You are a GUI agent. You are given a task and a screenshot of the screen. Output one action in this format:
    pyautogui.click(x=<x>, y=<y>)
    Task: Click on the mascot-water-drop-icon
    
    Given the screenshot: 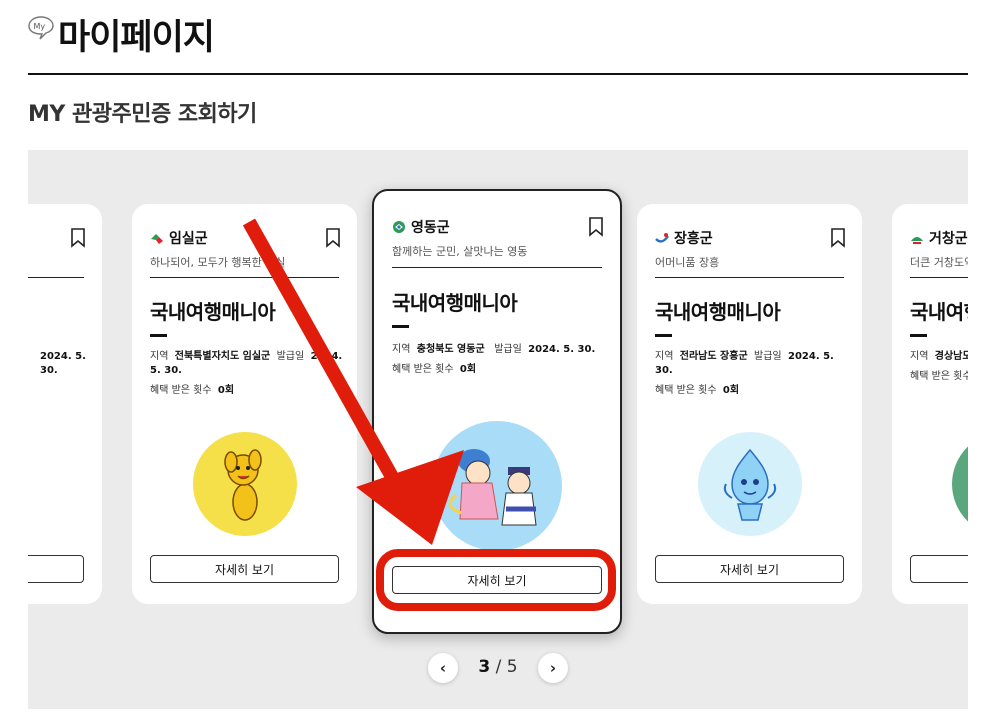 What is the action you would take?
    pyautogui.click(x=749, y=484)
    